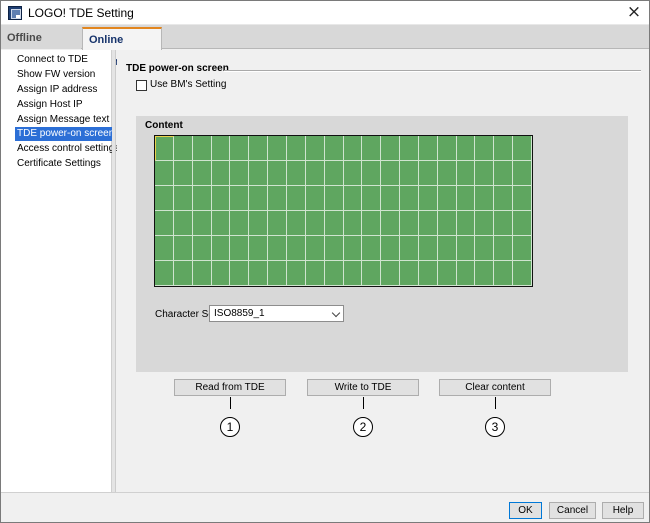 Image resolution: width=650 pixels, height=523 pixels. I want to click on cancel-button: Cancel, so click(572, 510).